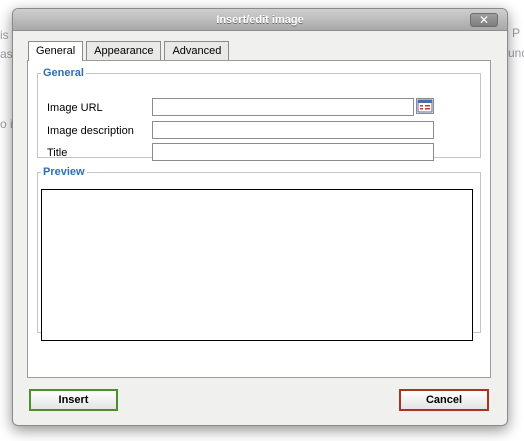  I want to click on browse-list-icon, so click(425, 106).